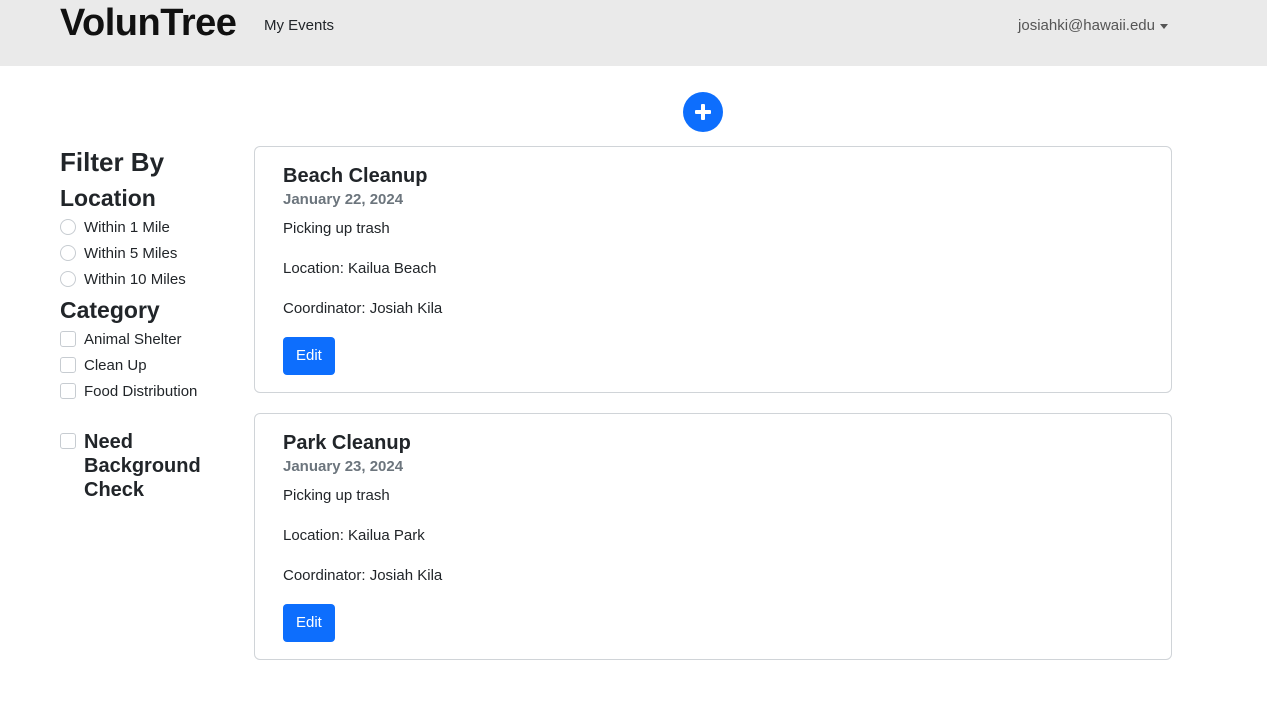 This screenshot has width=1267, height=716. I want to click on category-option-animal-shelter: Animal Shelter, so click(150, 339).